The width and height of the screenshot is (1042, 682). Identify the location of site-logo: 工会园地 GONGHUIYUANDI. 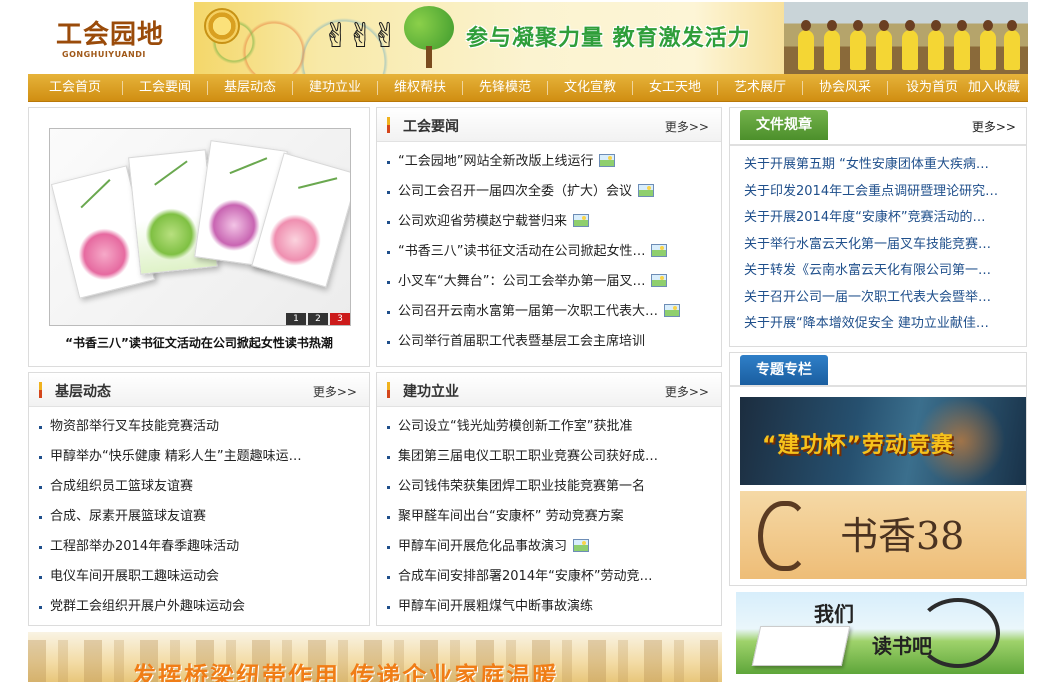
(111, 38).